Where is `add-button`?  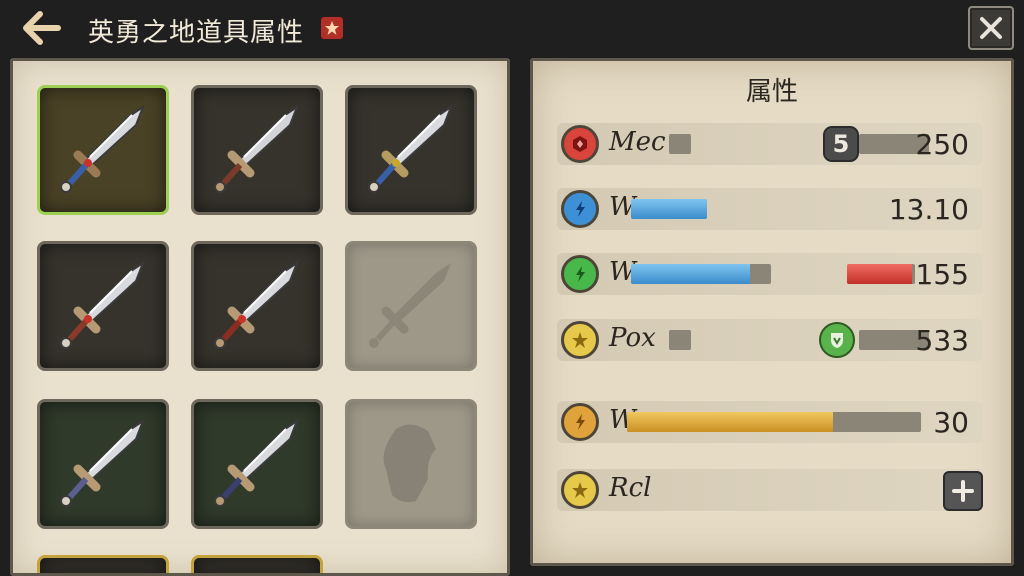
add-button is located at coordinates (963, 491).